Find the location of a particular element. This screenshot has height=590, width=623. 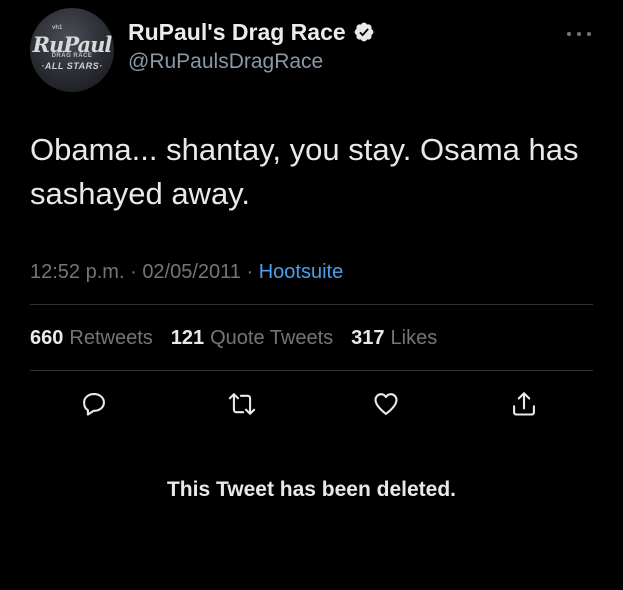

reply-icon is located at coordinates (94, 404).